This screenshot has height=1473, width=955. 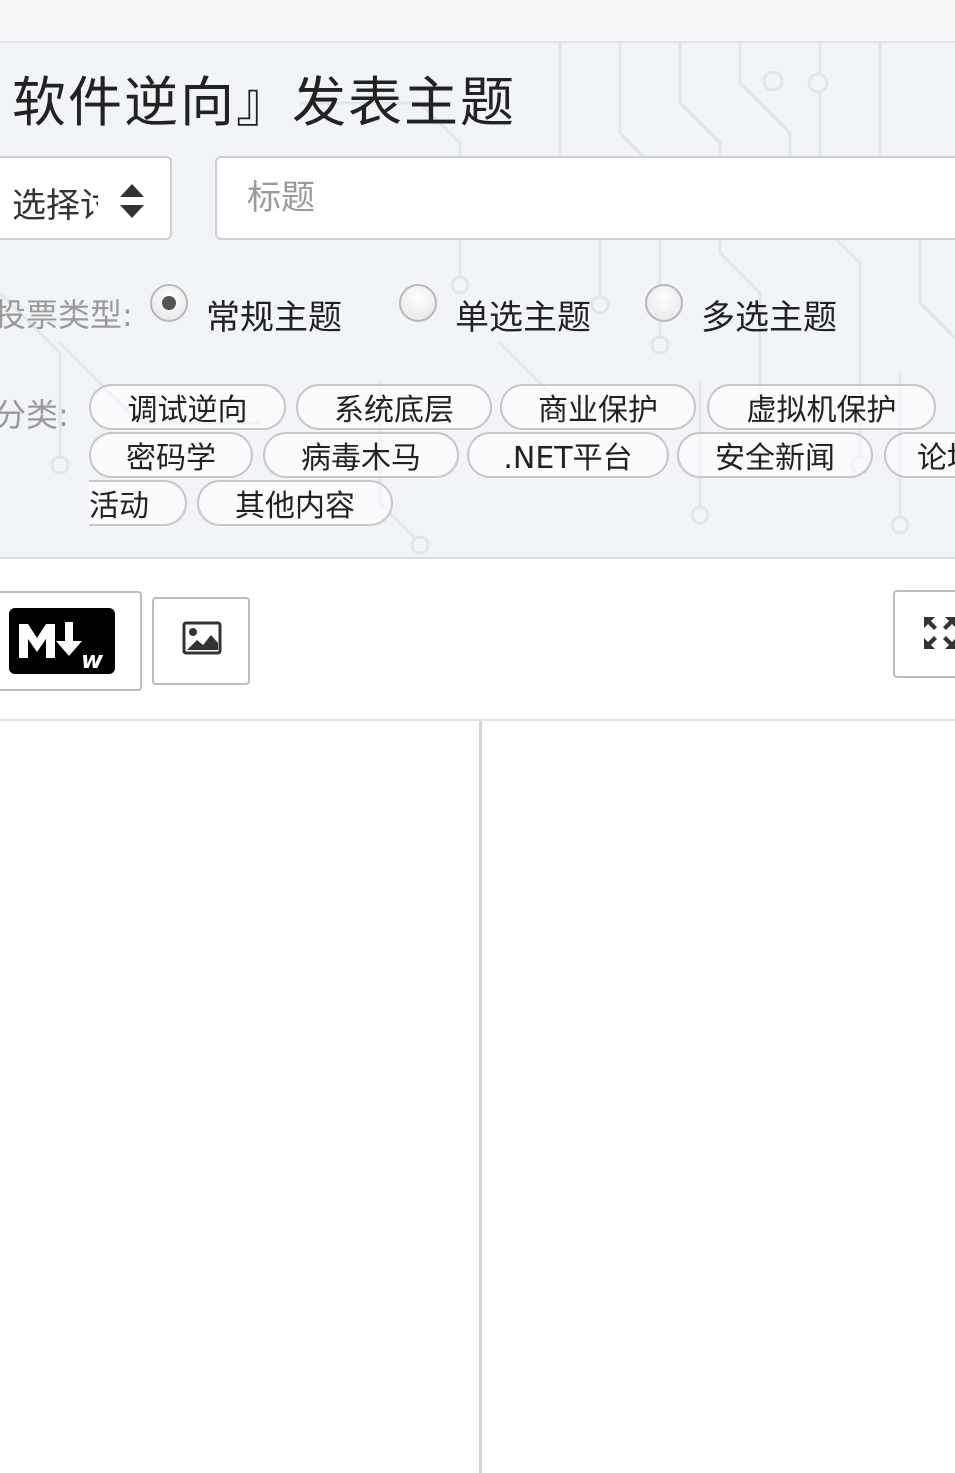 I want to click on radio-multiple-choice: 多选主题, so click(x=741, y=308).